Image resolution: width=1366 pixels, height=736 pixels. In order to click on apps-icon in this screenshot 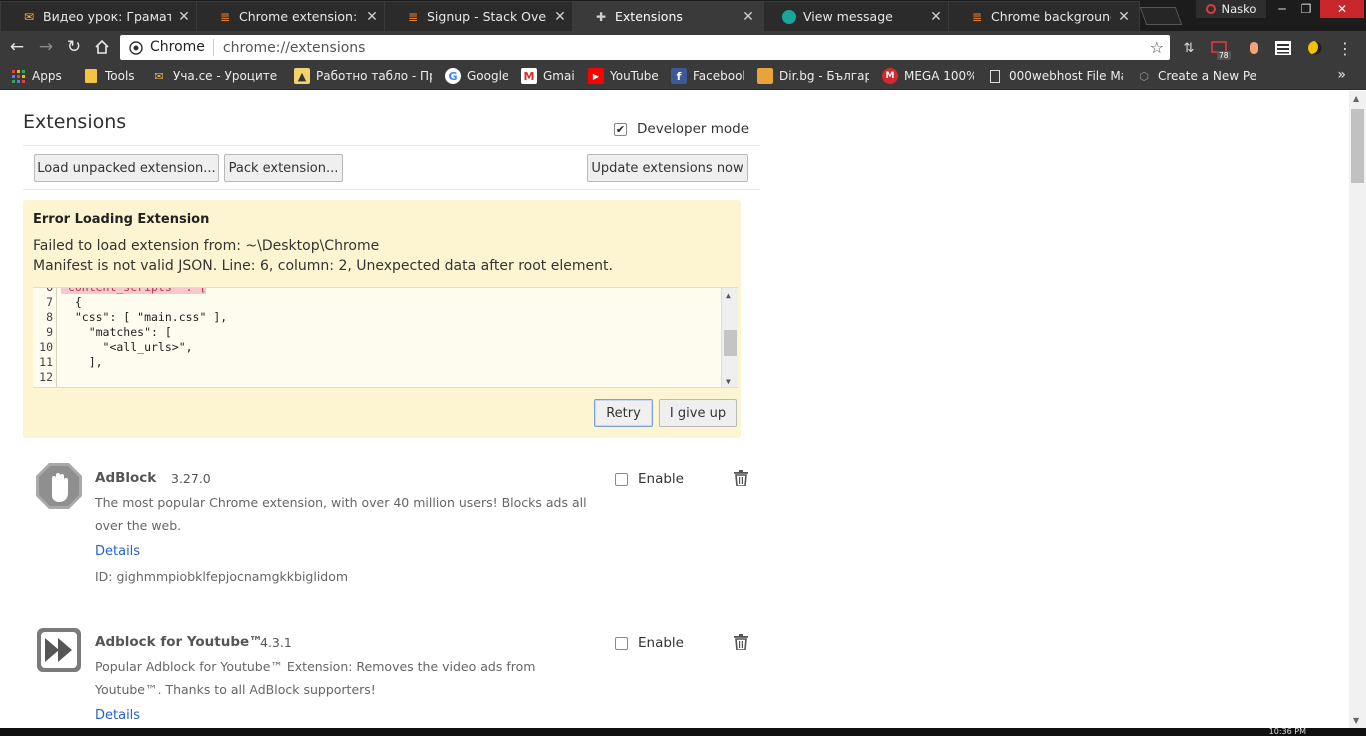, I will do `click(18, 76)`.